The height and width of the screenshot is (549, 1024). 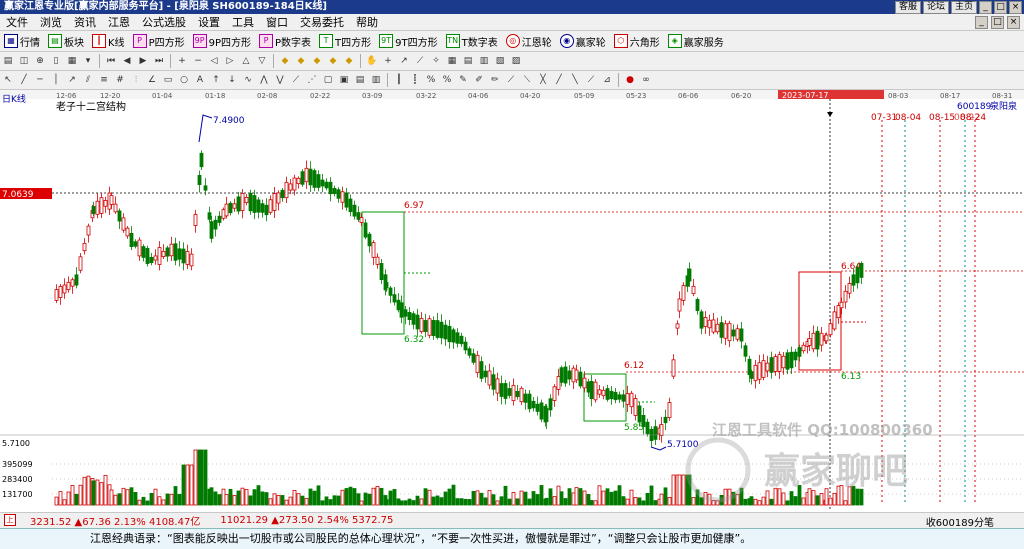 What do you see at coordinates (159, 41) in the screenshot?
I see `tool-p-square: P P四方形` at bounding box center [159, 41].